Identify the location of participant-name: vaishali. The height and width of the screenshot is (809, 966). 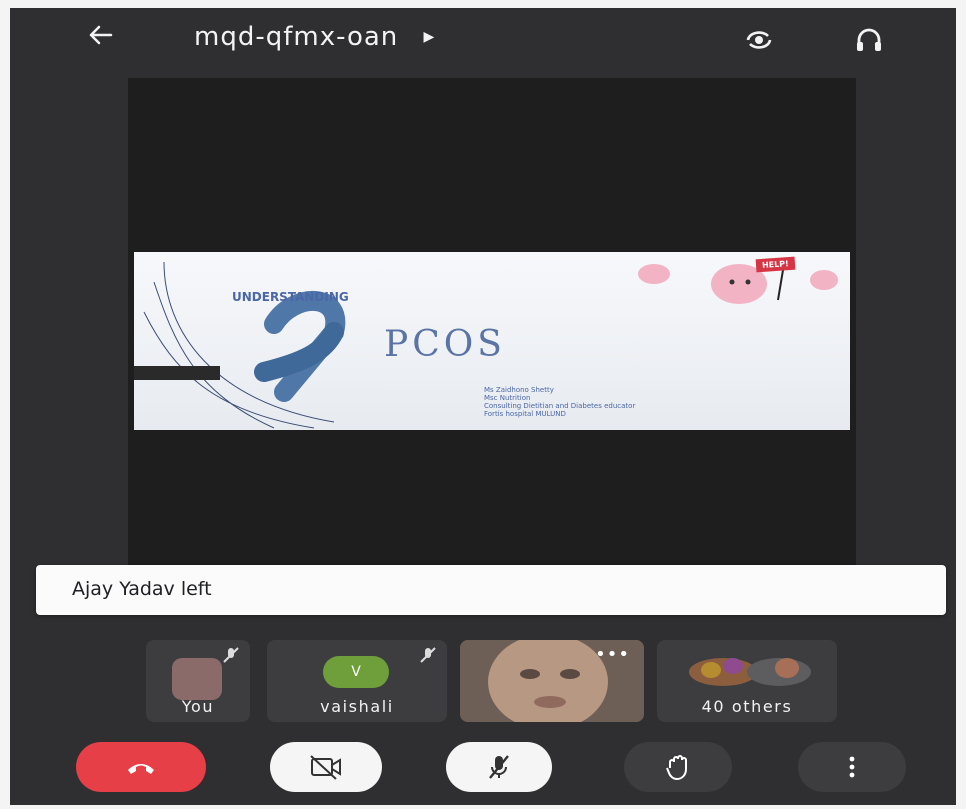
(357, 706).